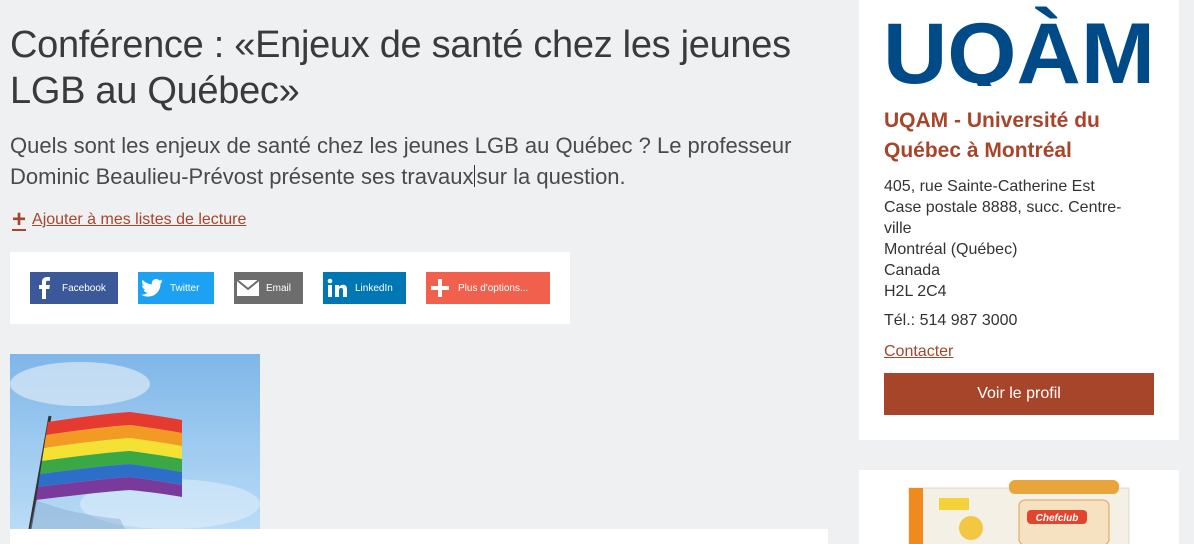 This screenshot has height=544, width=1194. What do you see at coordinates (989, 186) in the screenshot?
I see `address-line: 405, rue Sainte-Catherine Est` at bounding box center [989, 186].